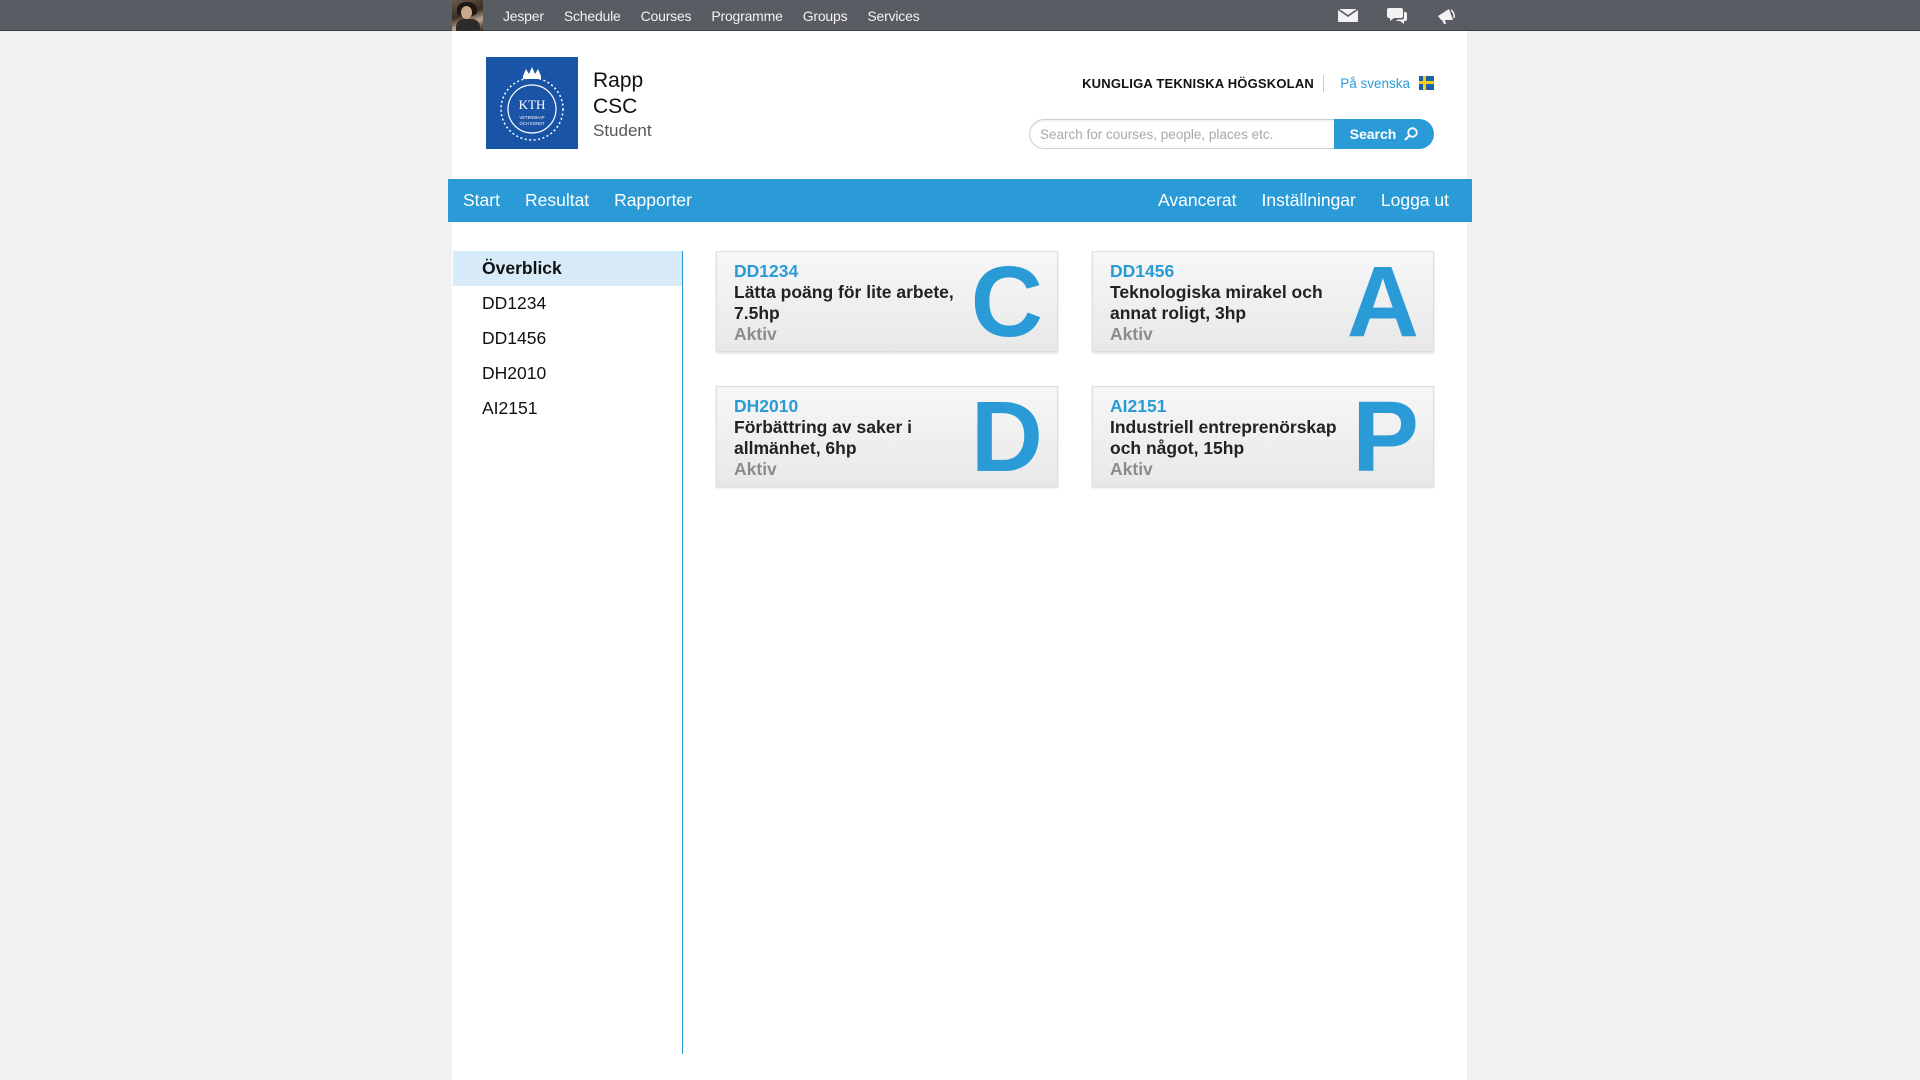  What do you see at coordinates (823, 437) in the screenshot?
I see `course-name: Förbättring av saker i allmänhet, 6hp` at bounding box center [823, 437].